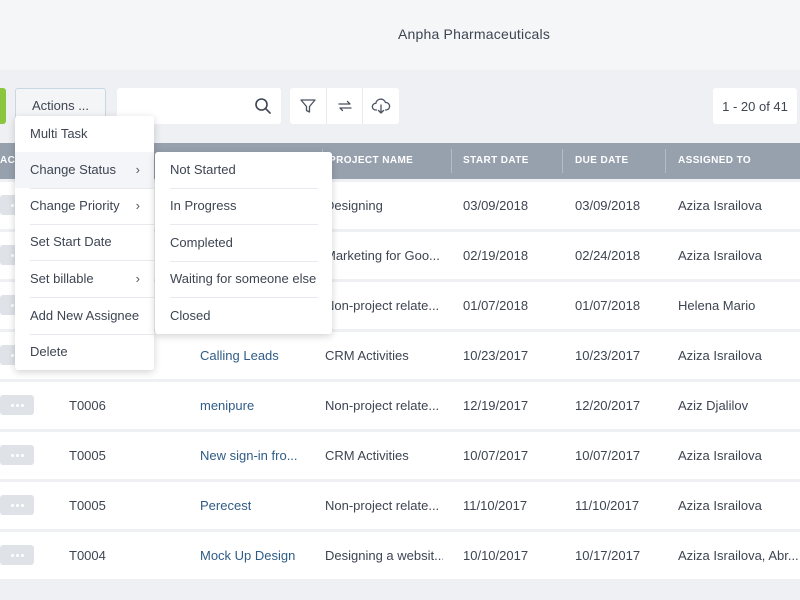  Describe the element at coordinates (71, 241) in the screenshot. I see `menu-item-label: Set Start Date` at that location.